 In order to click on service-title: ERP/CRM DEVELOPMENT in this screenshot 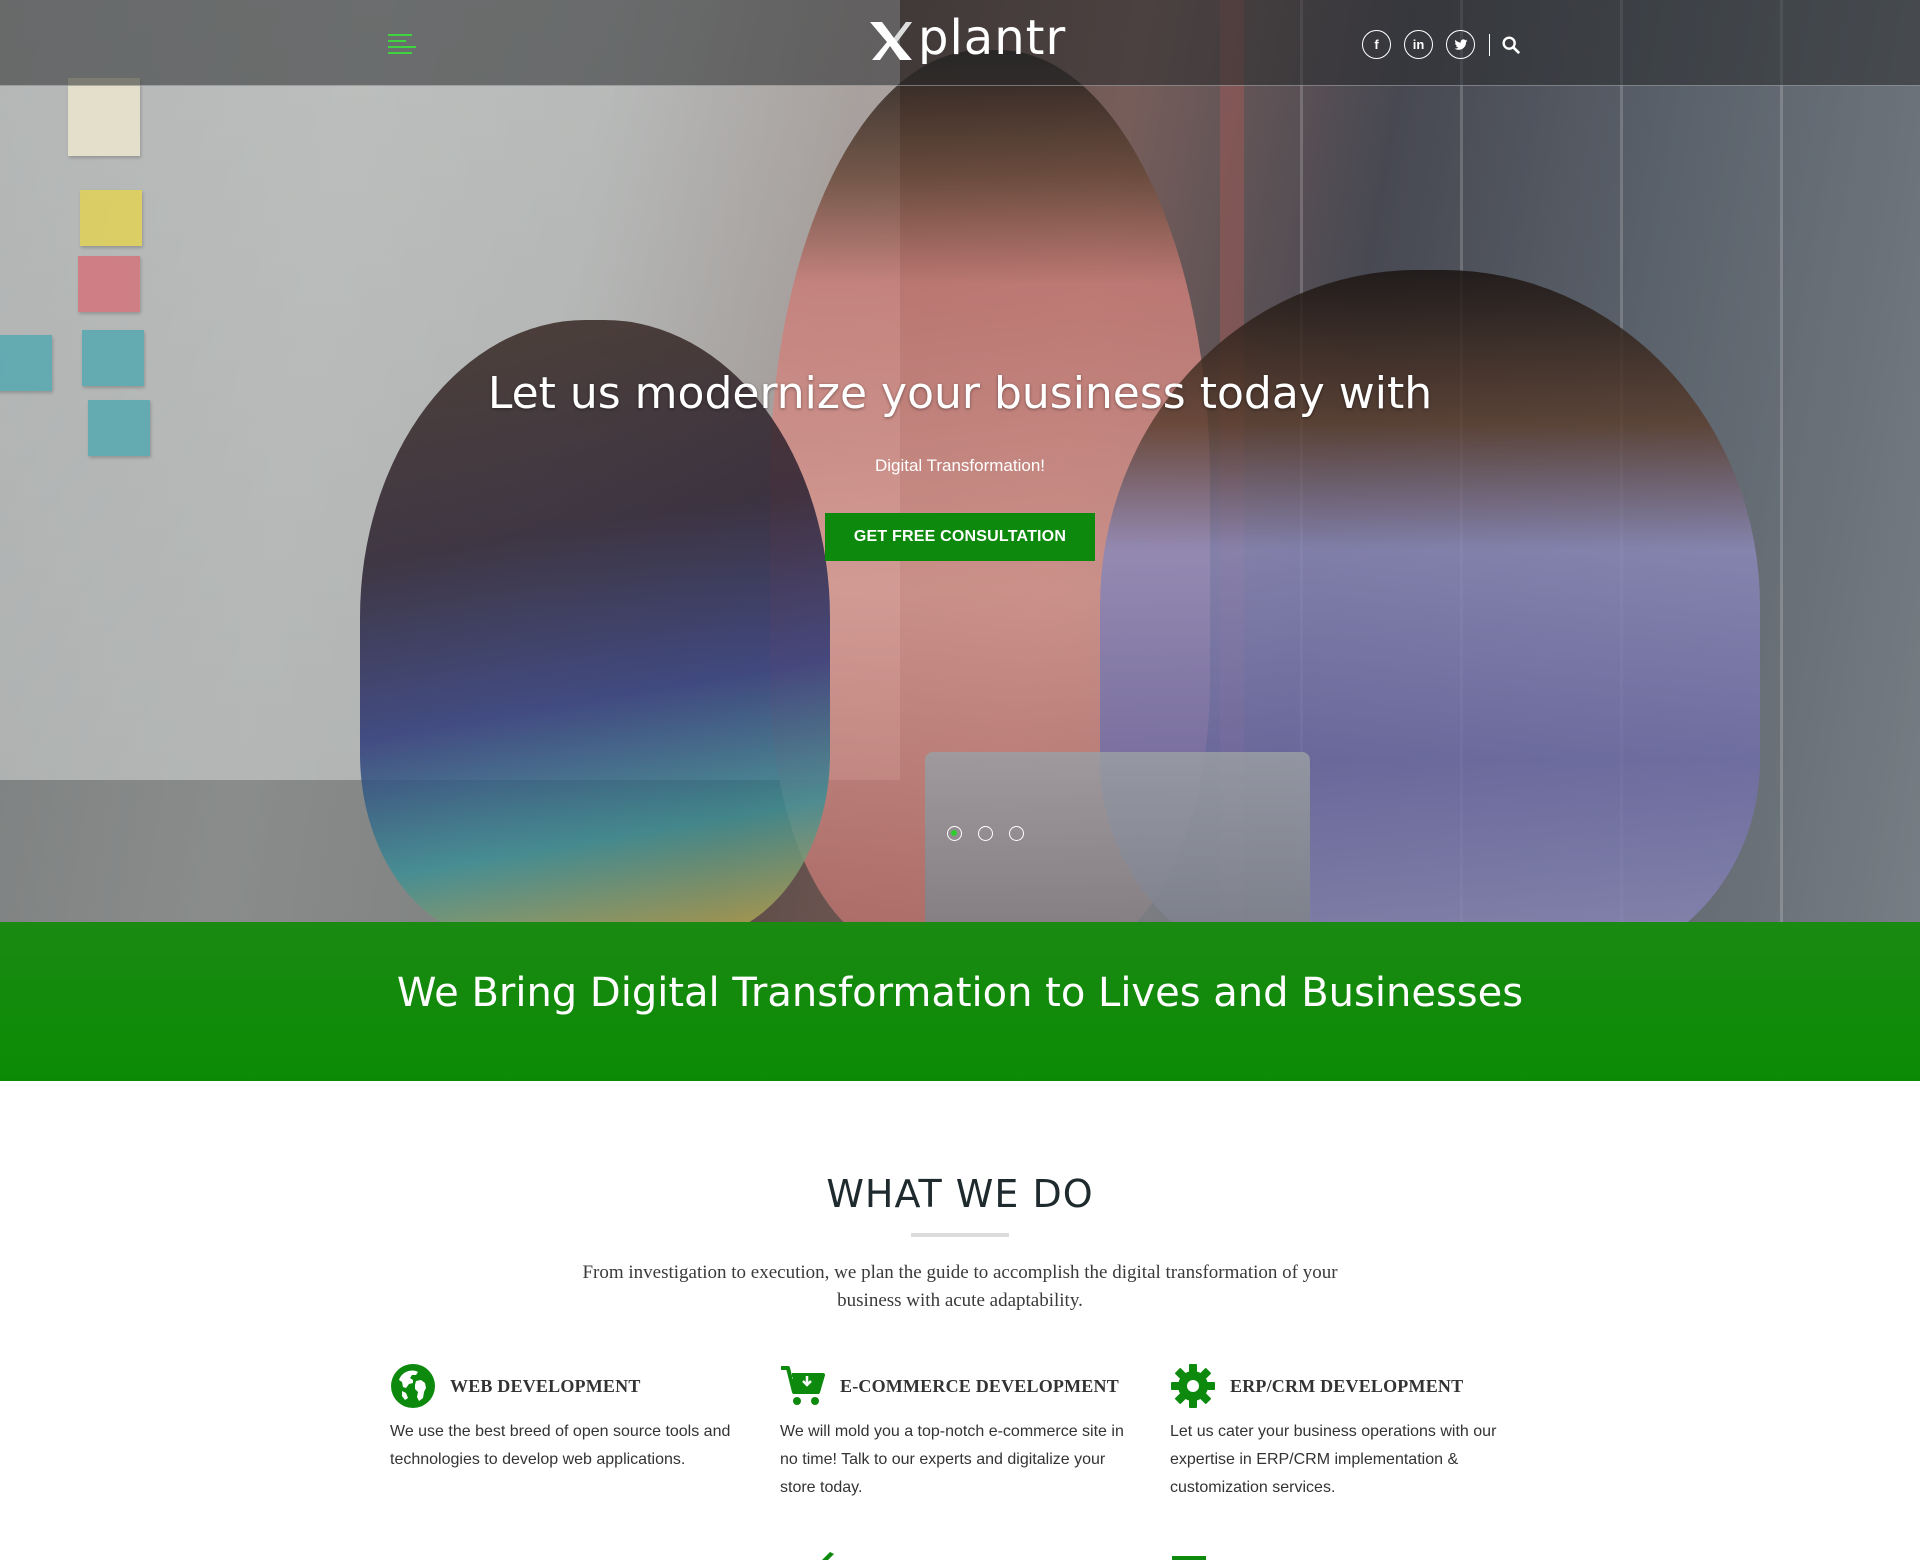, I will do `click(1347, 1385)`.